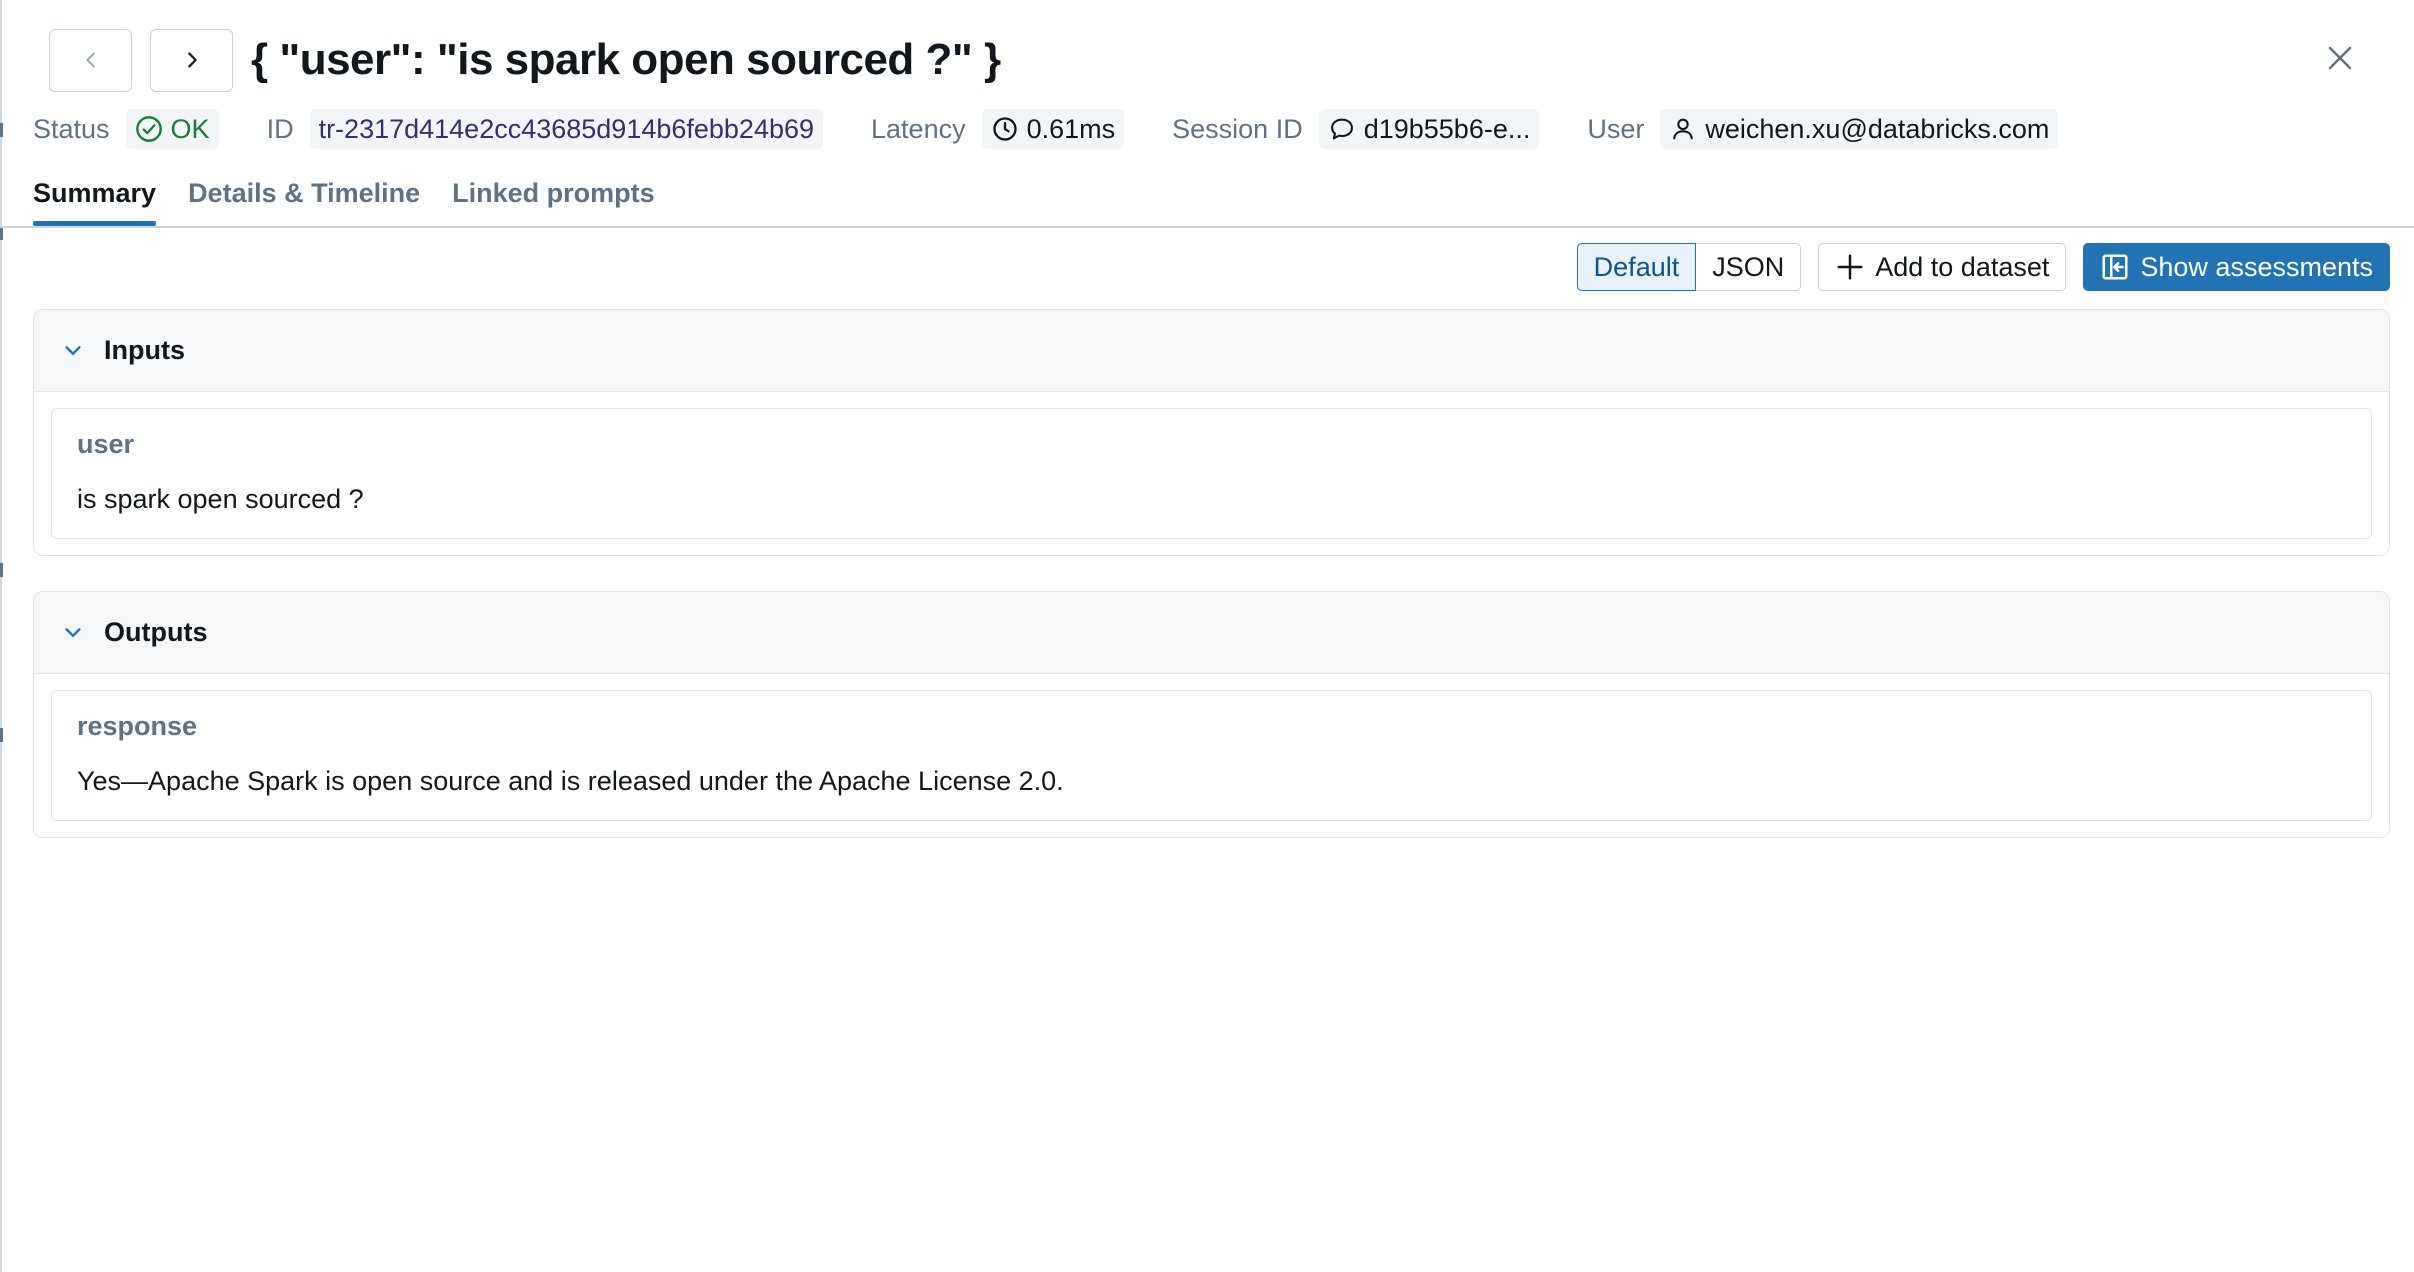 The image size is (2414, 1272). What do you see at coordinates (1071, 128) in the screenshot?
I see `latency-value: 0.61ms` at bounding box center [1071, 128].